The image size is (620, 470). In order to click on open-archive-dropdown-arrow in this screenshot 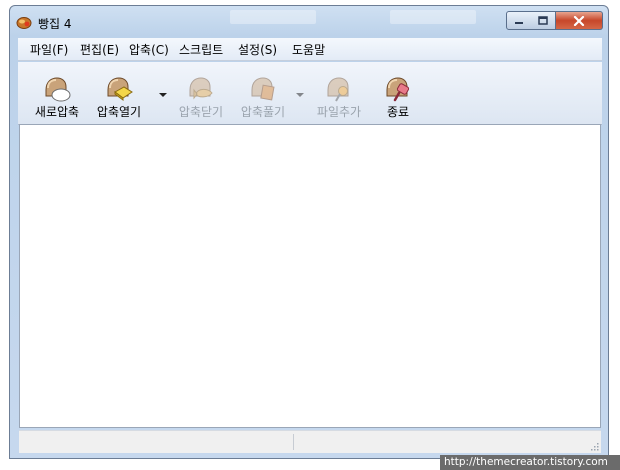, I will do `click(163, 95)`.